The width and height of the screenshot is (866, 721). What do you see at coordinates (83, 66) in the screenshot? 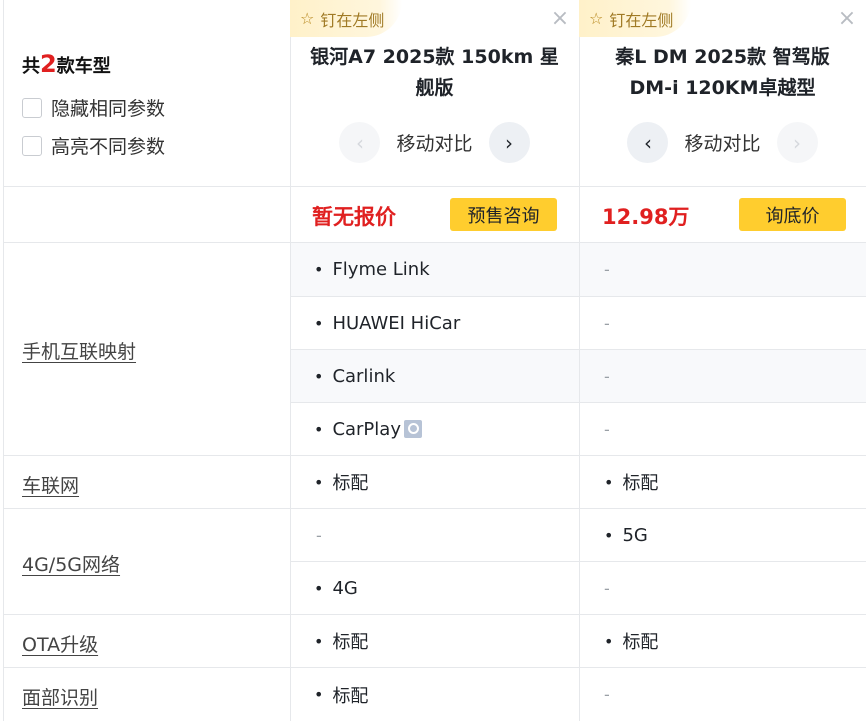
I see `count-suffix: 款车型` at bounding box center [83, 66].